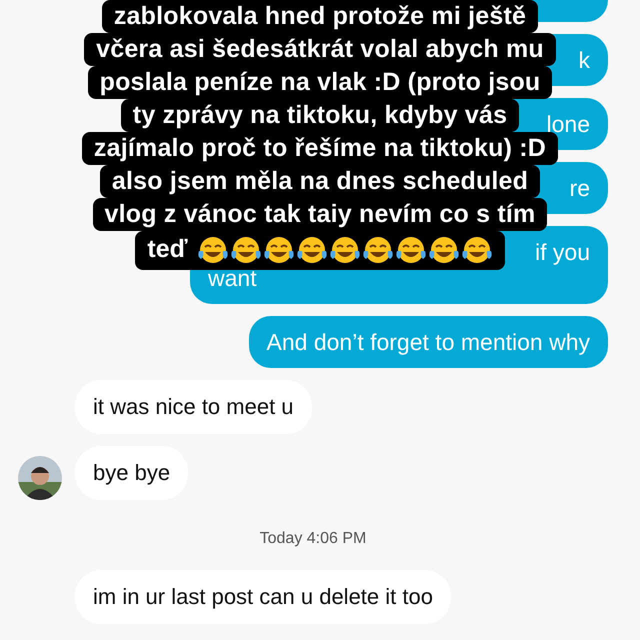 The height and width of the screenshot is (640, 640). I want to click on caption-text: poslala peníze na vlak :D (proto jsou, so click(320, 82).